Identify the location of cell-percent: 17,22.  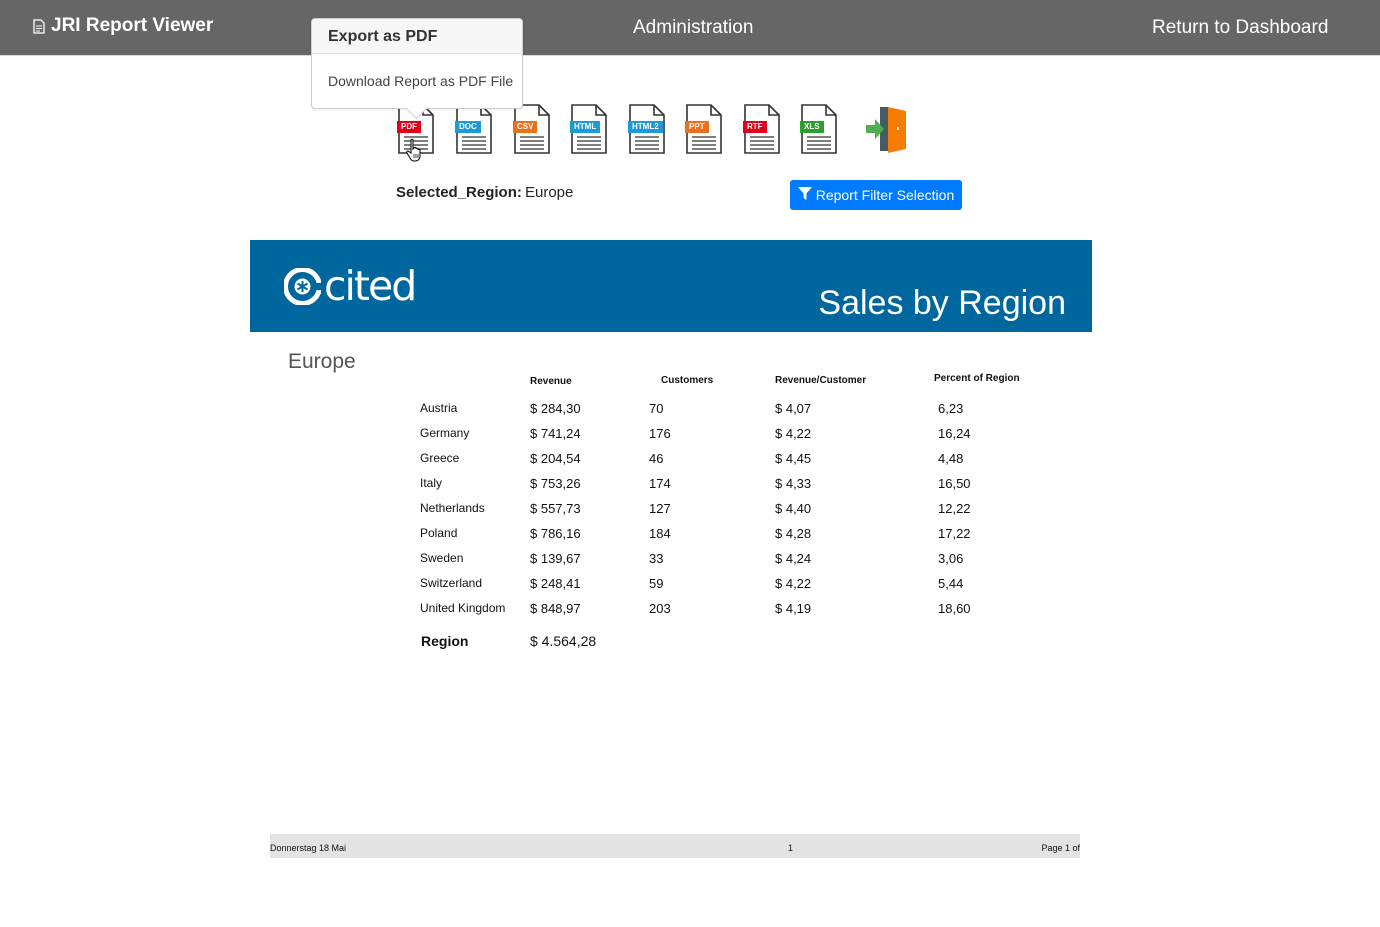
(954, 533).